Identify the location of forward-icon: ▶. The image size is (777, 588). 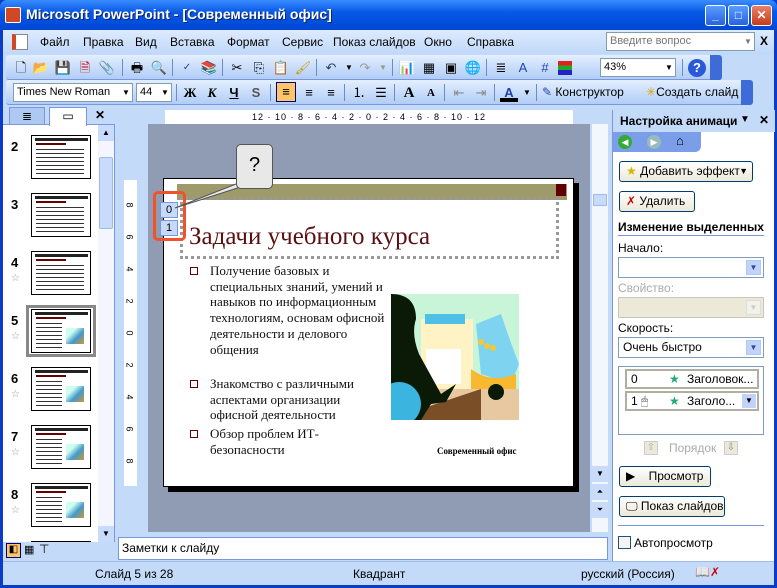
(654, 142).